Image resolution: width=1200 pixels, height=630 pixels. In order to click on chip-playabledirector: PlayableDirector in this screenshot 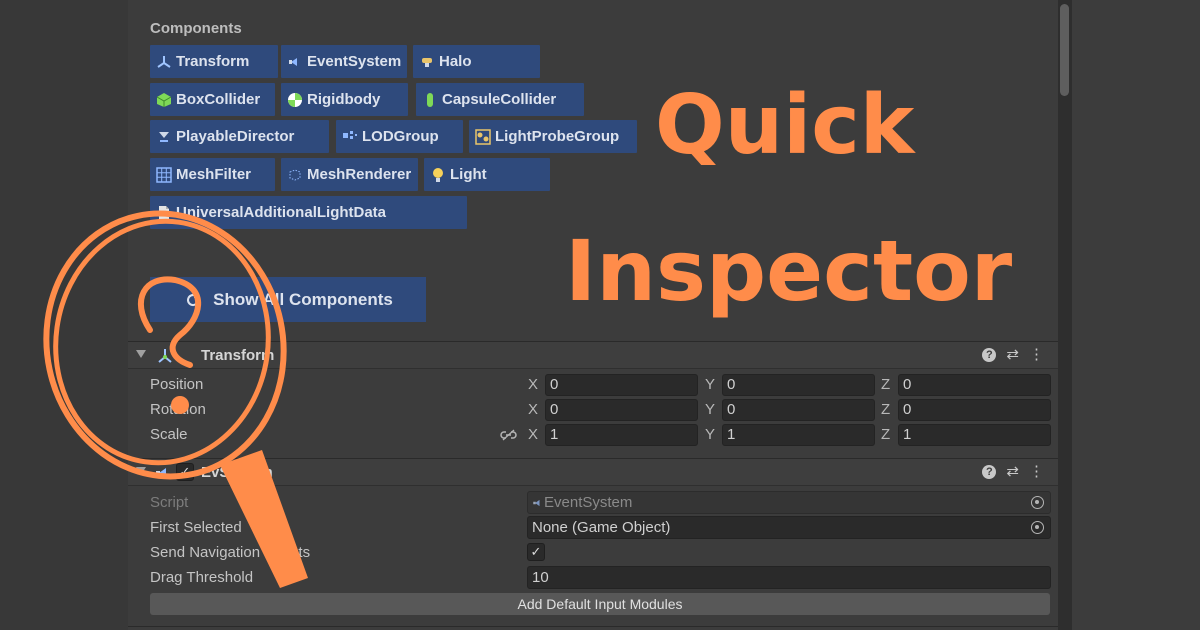, I will do `click(239, 136)`.